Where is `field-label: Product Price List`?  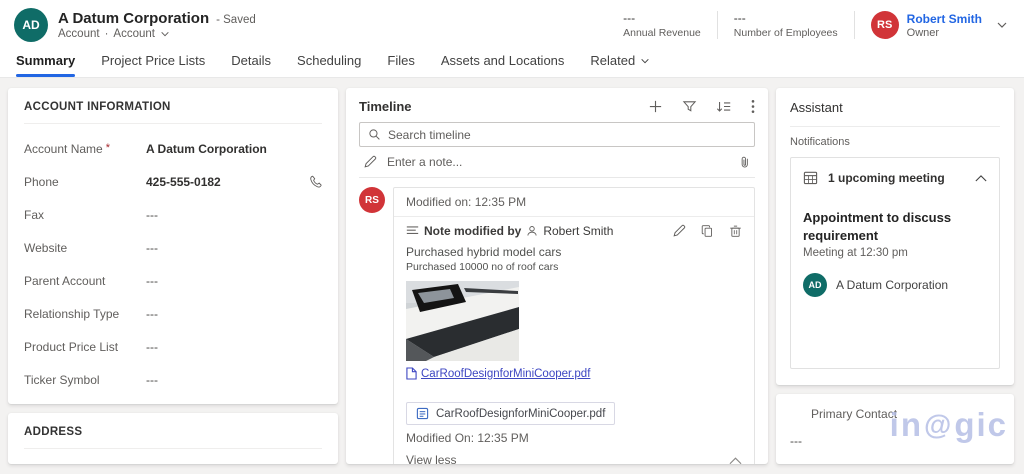 field-label: Product Price List is located at coordinates (71, 346).